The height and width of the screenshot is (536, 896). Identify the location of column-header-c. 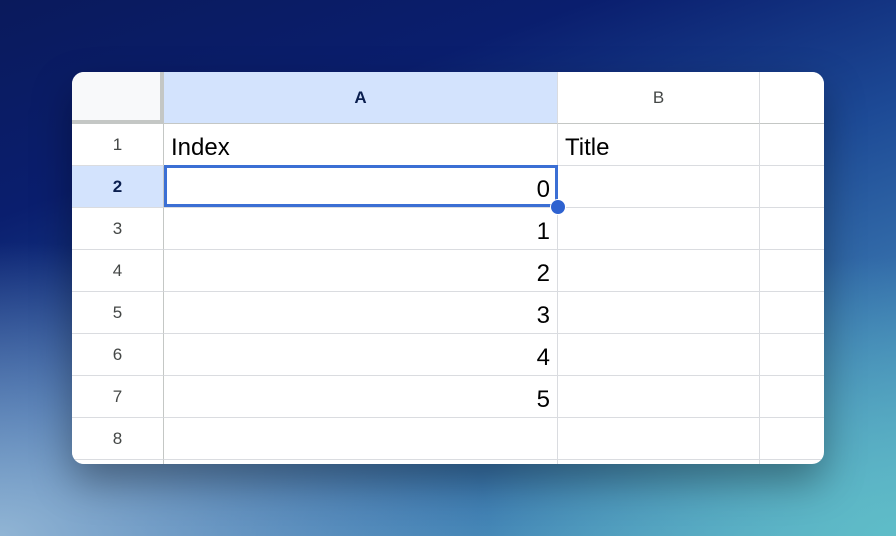
(792, 98).